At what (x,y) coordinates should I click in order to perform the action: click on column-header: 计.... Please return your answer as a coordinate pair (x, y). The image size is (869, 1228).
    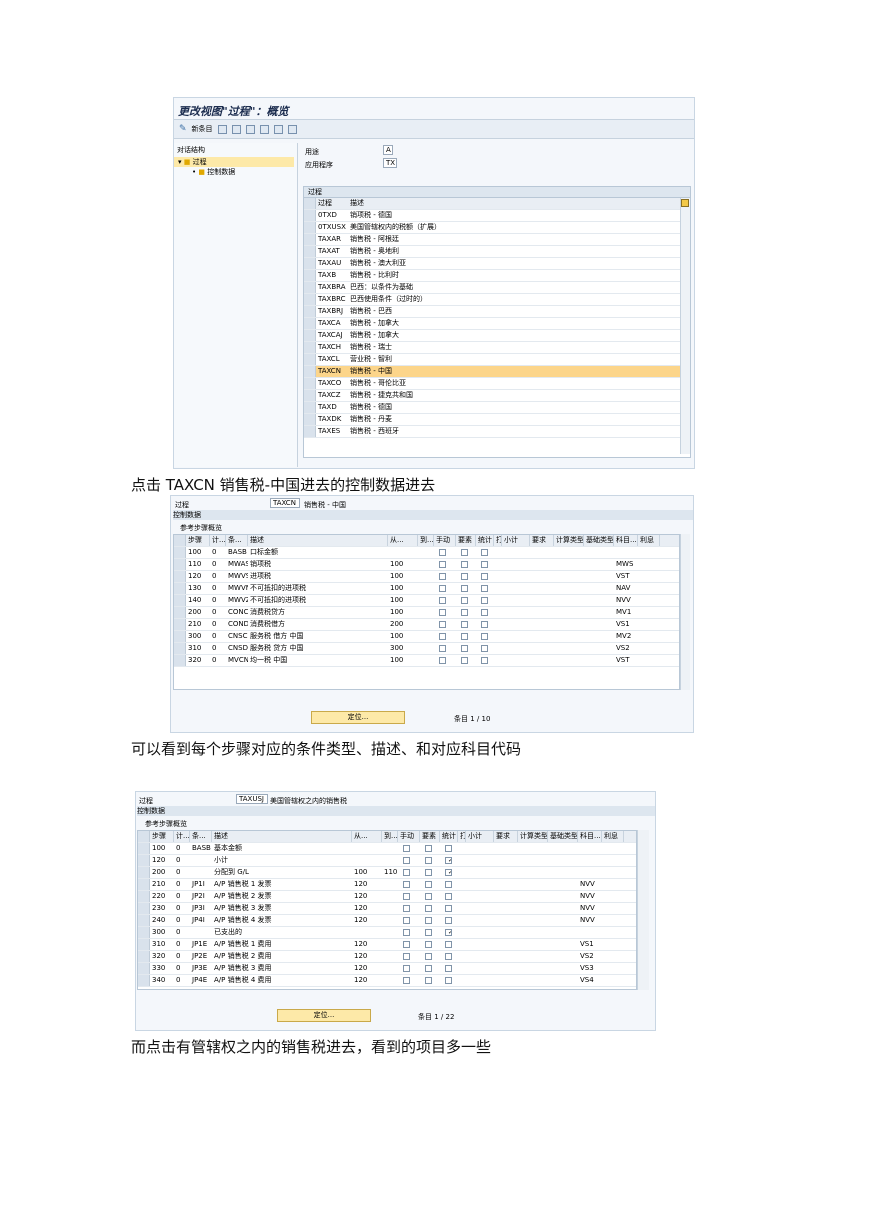
    Looking at the image, I should click on (182, 836).